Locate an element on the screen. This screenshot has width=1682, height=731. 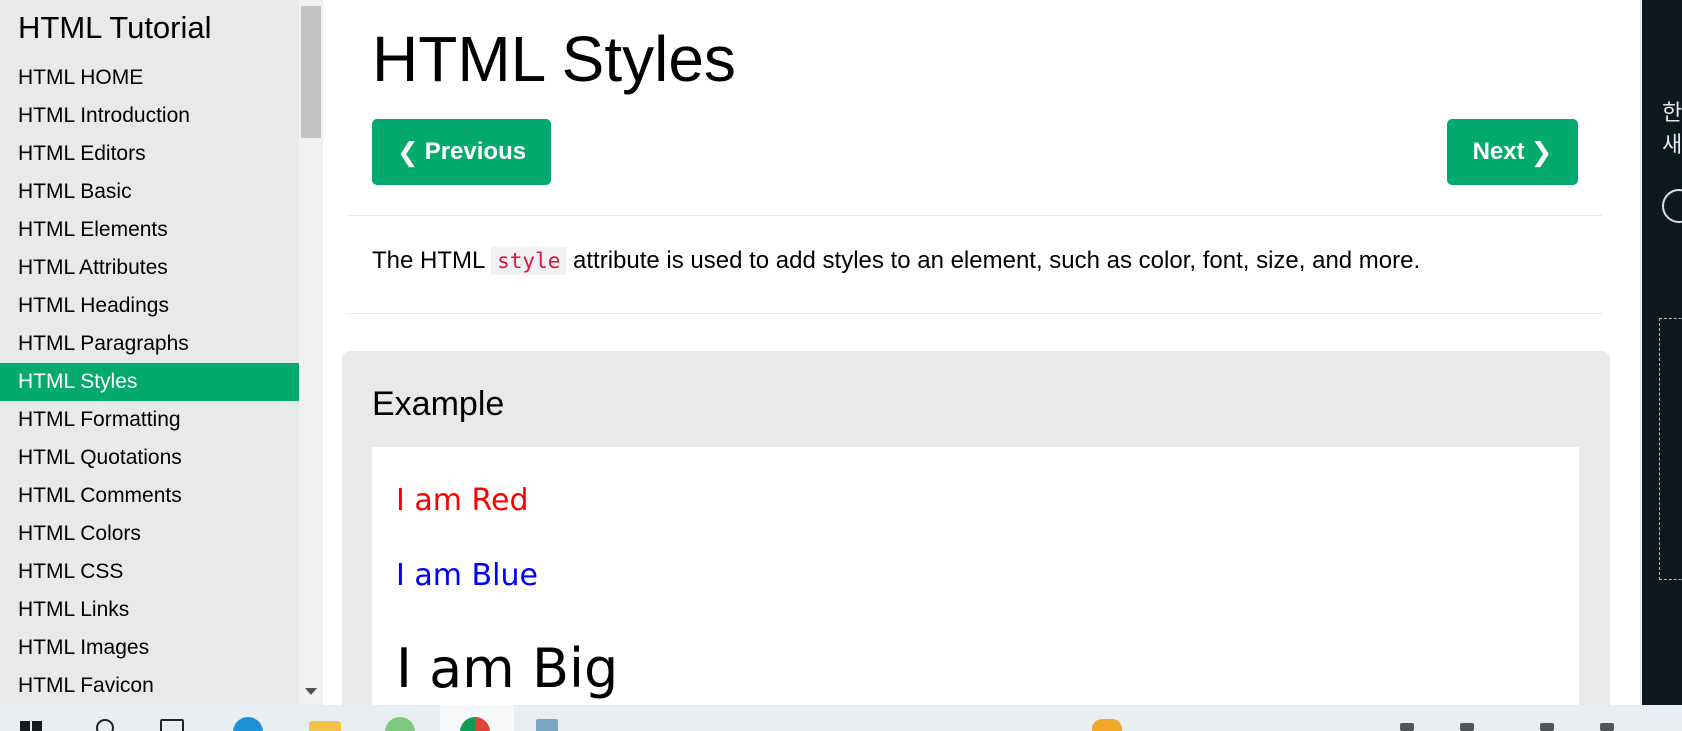
sidebar-item-html-attributes: HTML Attributes is located at coordinates (149, 268).